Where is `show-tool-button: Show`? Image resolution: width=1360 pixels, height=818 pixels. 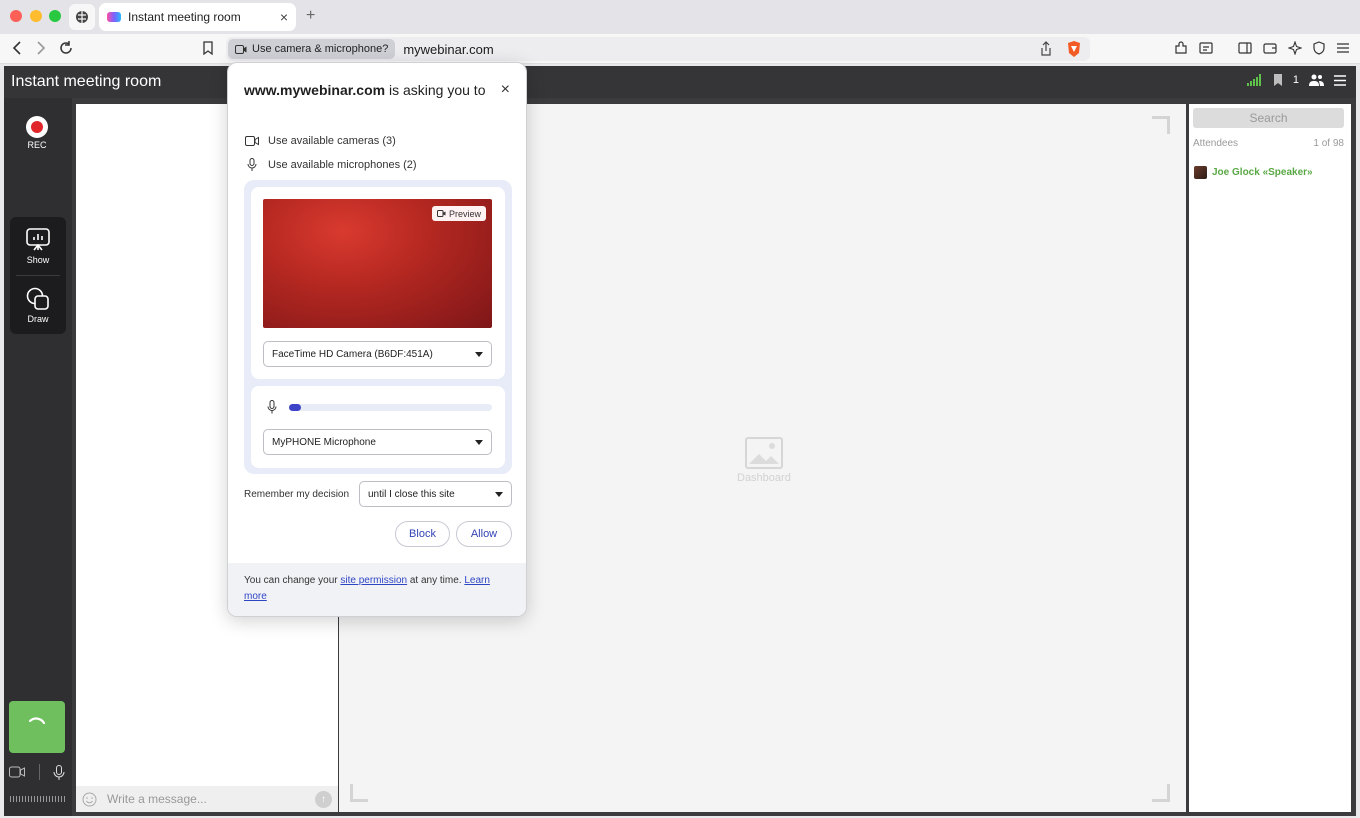
show-tool-button: Show is located at coordinates (38, 246).